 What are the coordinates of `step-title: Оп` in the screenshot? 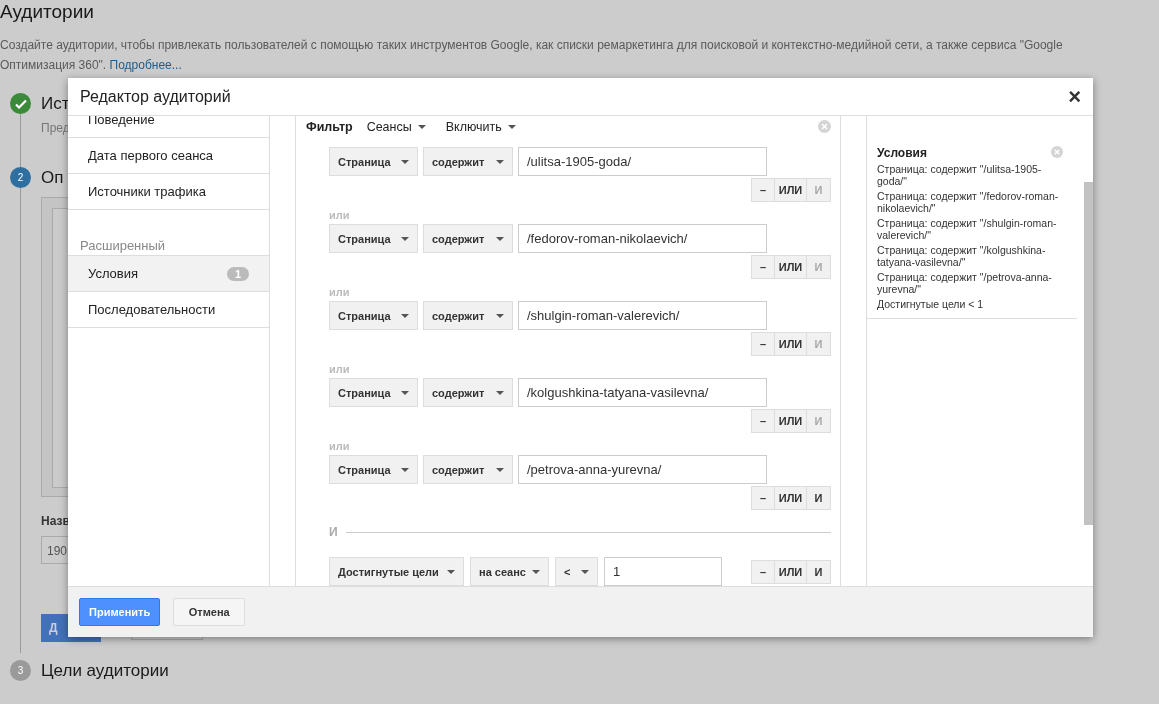 It's located at (53, 178).